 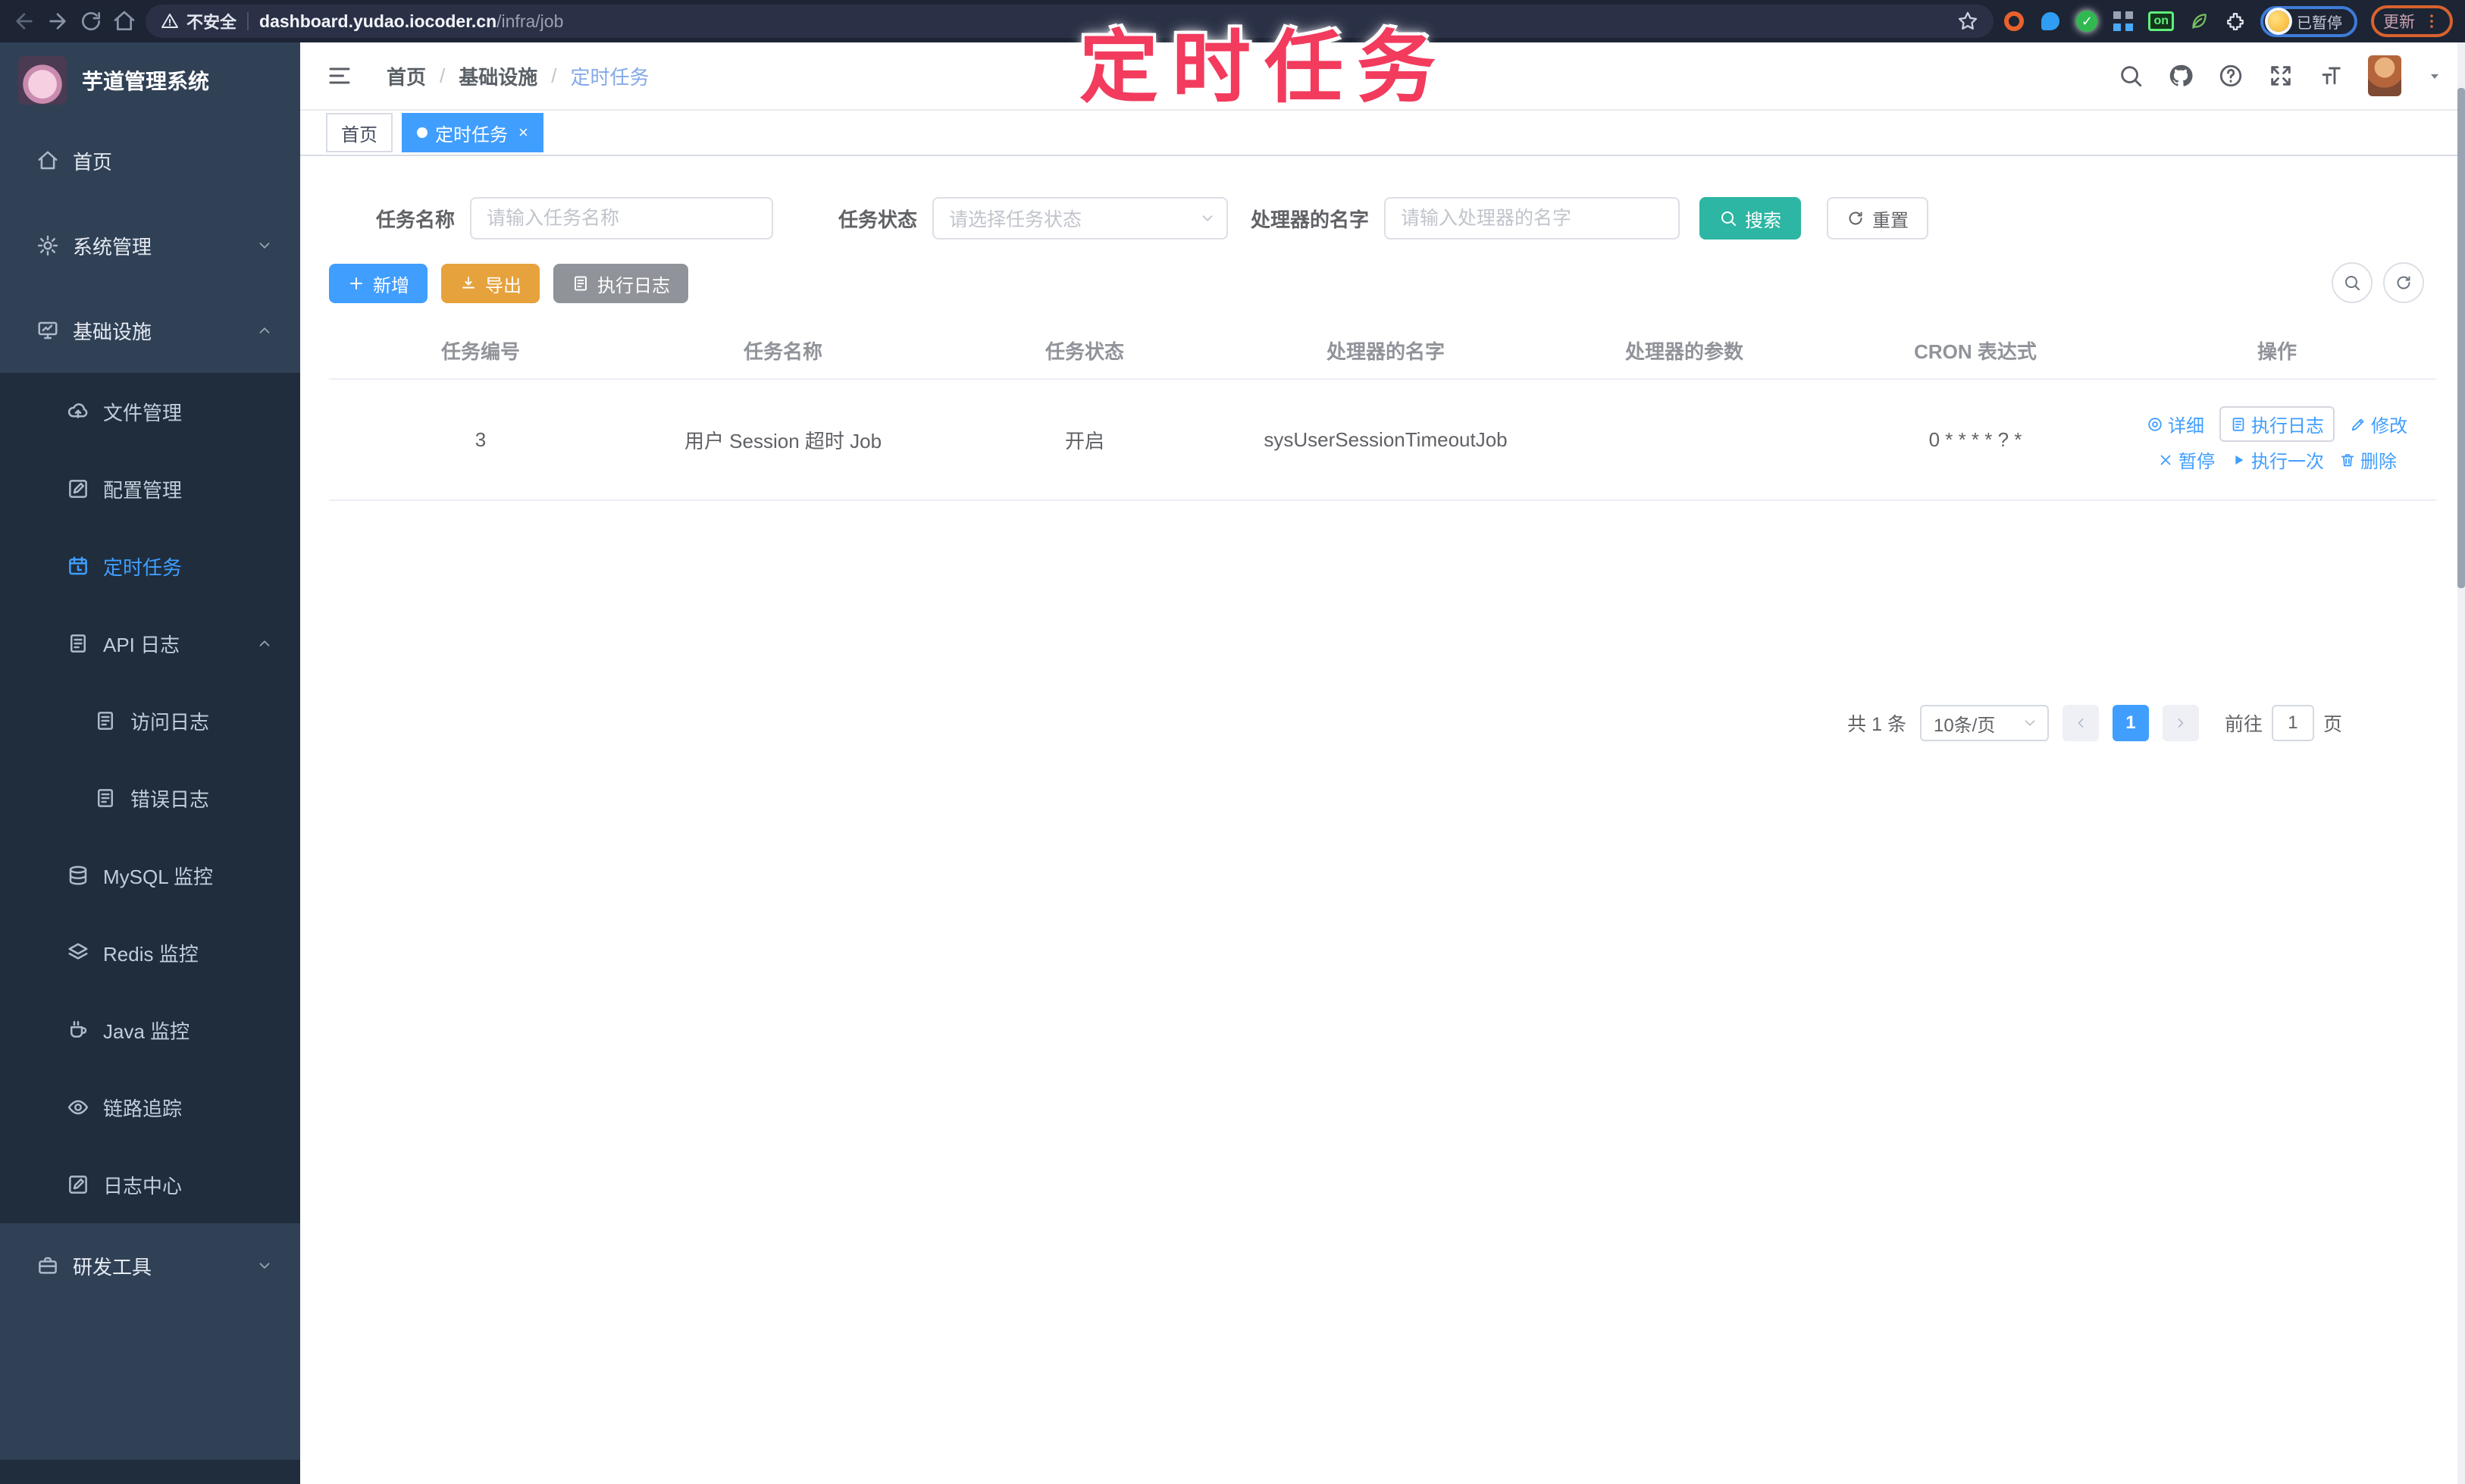 I want to click on page-size-select: 10条/页, so click(x=1984, y=723).